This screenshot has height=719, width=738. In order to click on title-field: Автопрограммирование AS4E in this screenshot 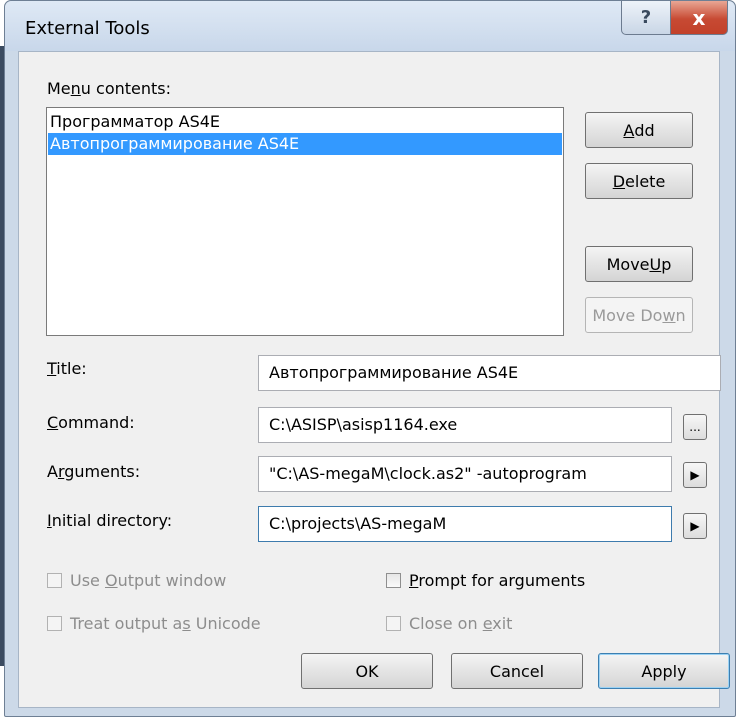, I will do `click(489, 373)`.